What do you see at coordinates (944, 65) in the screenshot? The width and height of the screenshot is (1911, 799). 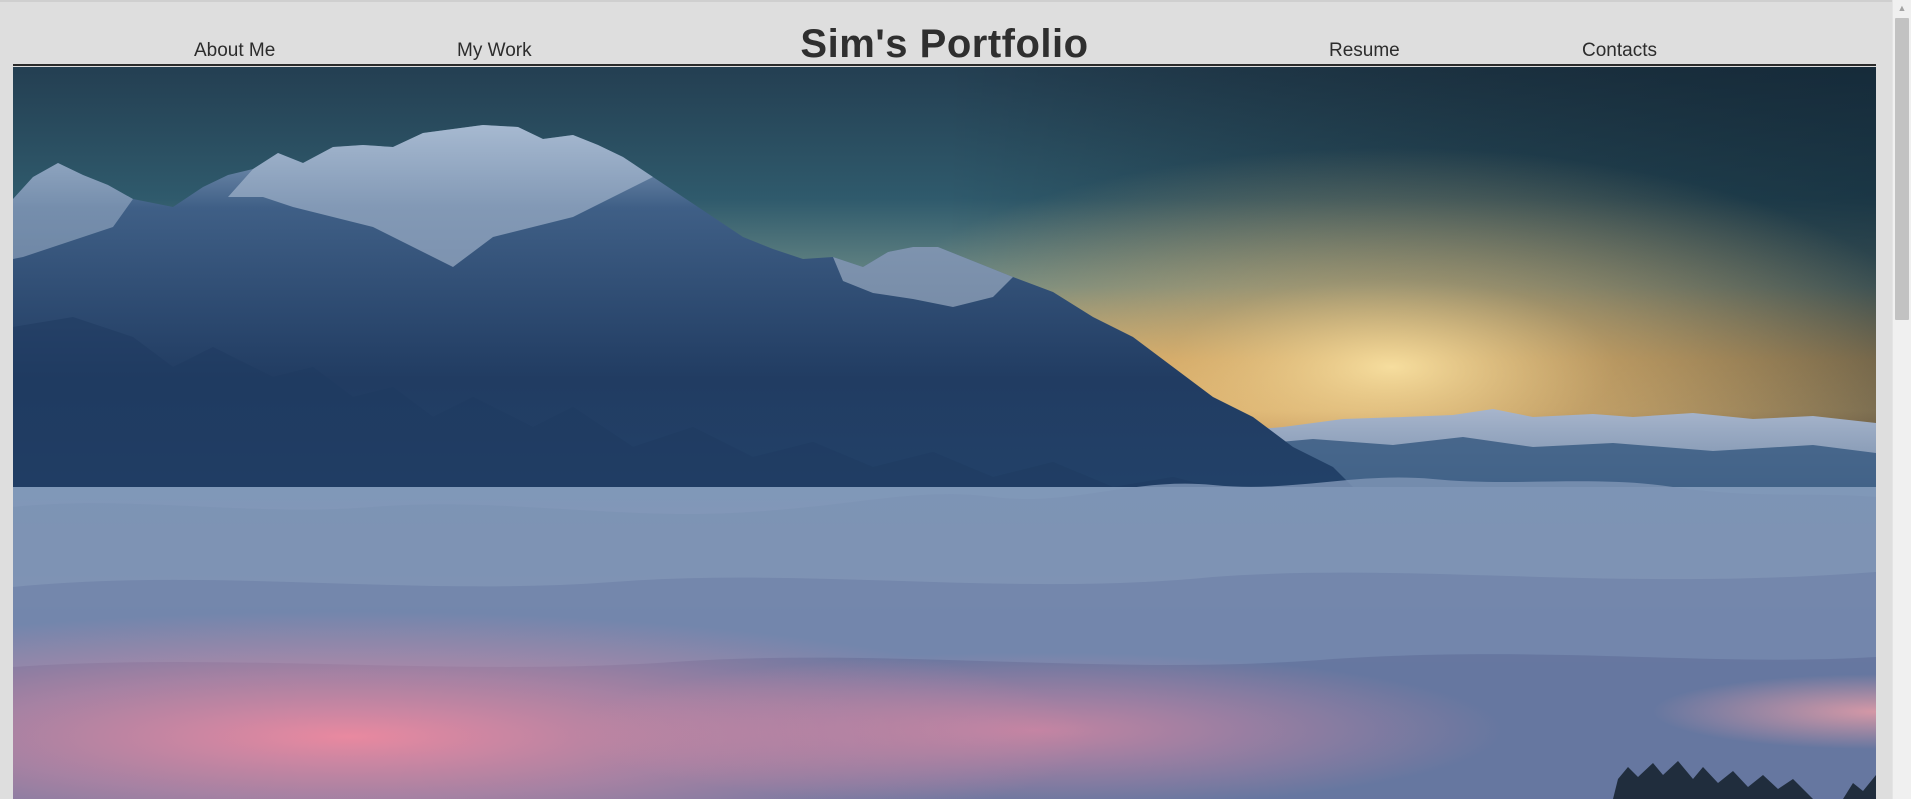 I see `header-divider` at bounding box center [944, 65].